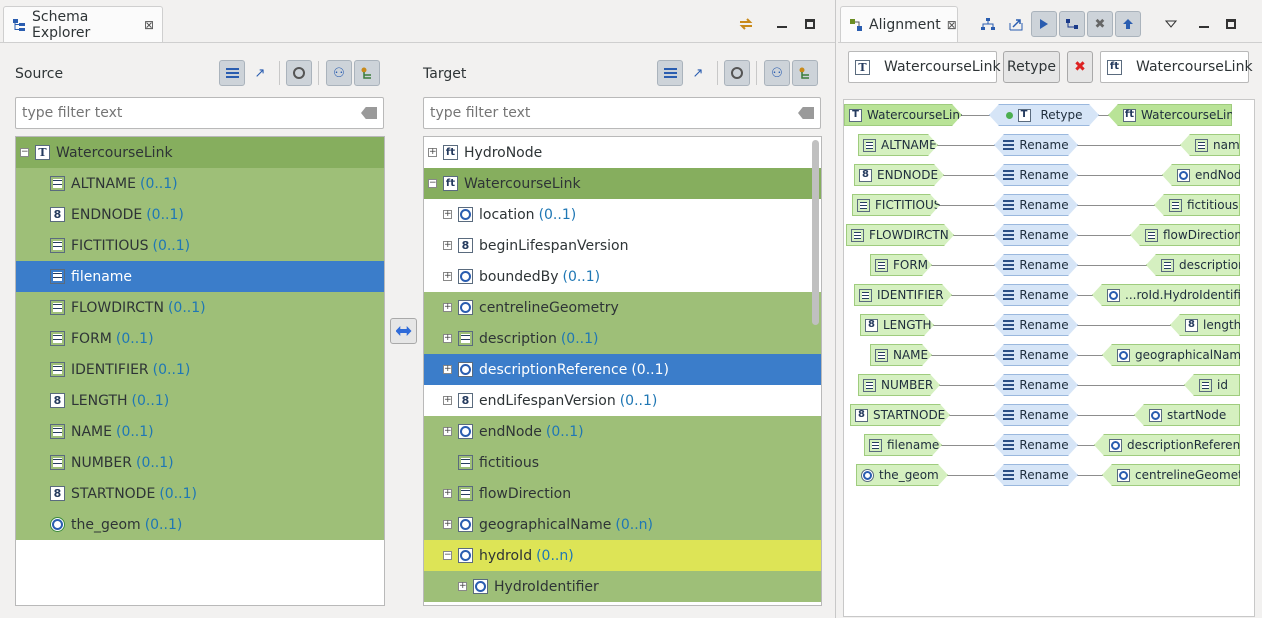 This screenshot has width=1262, height=618. Describe the element at coordinates (1171, 475) in the screenshot. I see `target-property-node: centrelineGeometry` at that location.